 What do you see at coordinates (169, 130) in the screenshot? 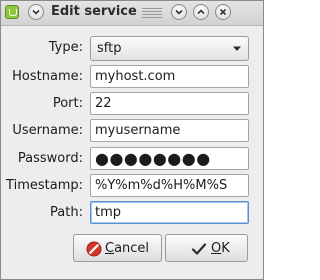
I see `username-input: myusername` at bounding box center [169, 130].